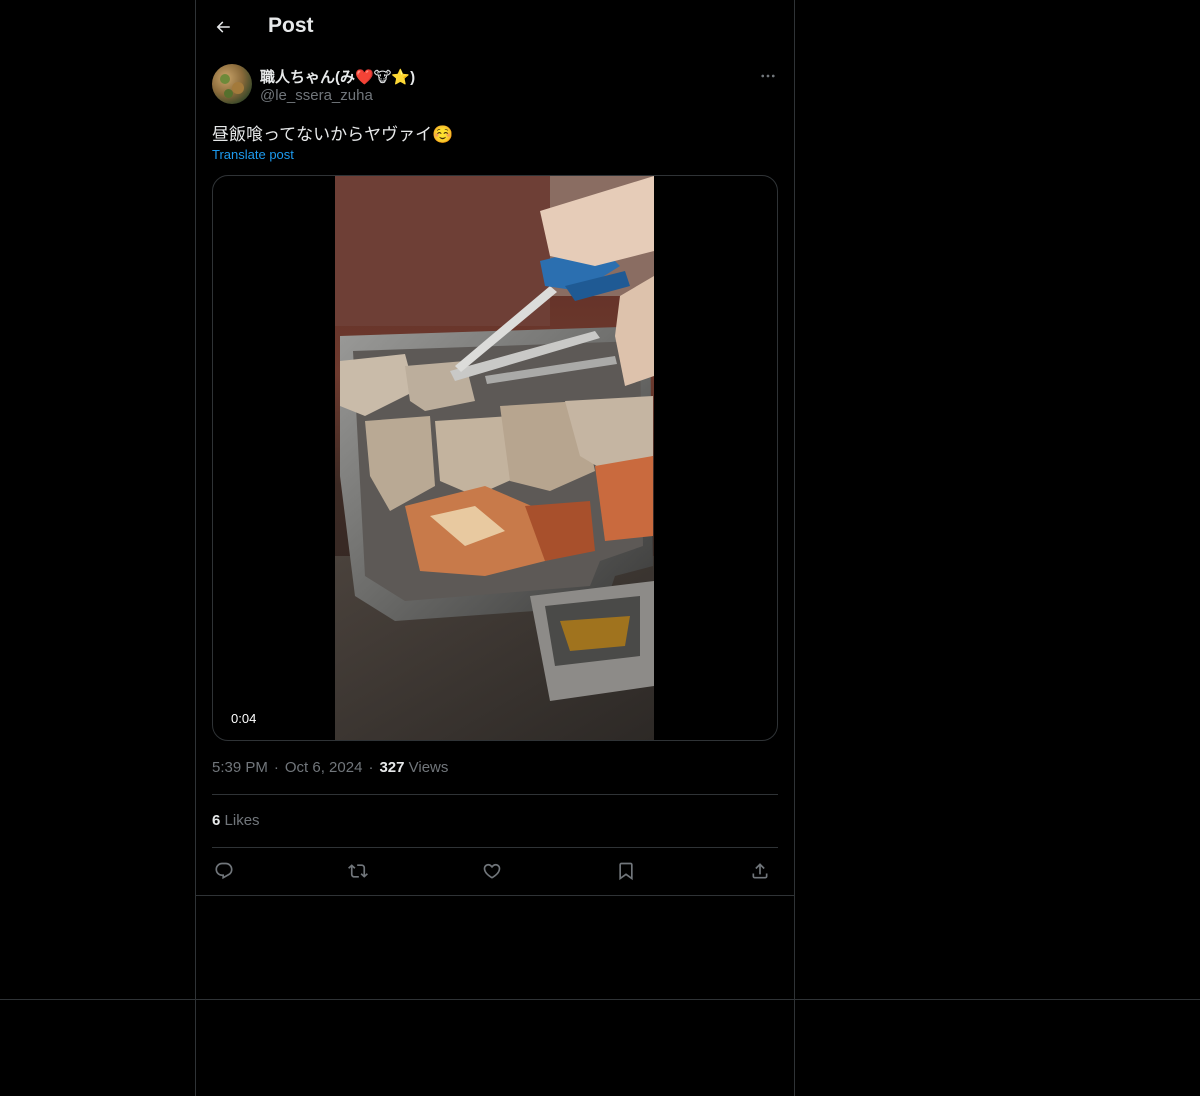 This screenshot has height=1096, width=1200. What do you see at coordinates (253, 154) in the screenshot?
I see `translate-post-link: Translate post` at bounding box center [253, 154].